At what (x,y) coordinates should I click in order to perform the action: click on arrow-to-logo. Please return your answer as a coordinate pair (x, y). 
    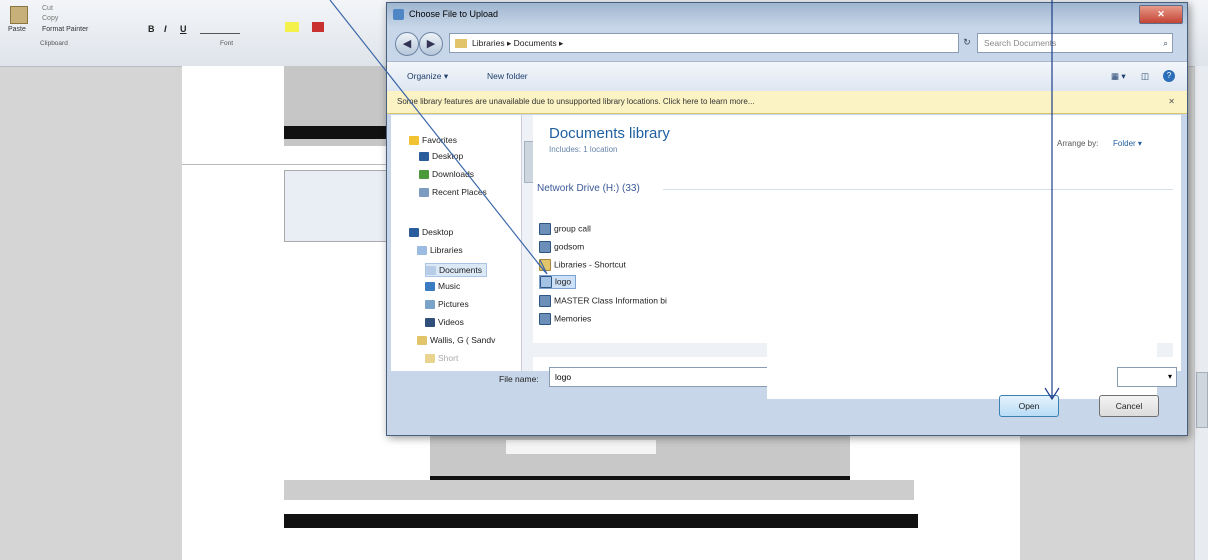
    Looking at the image, I should click on (437, 136).